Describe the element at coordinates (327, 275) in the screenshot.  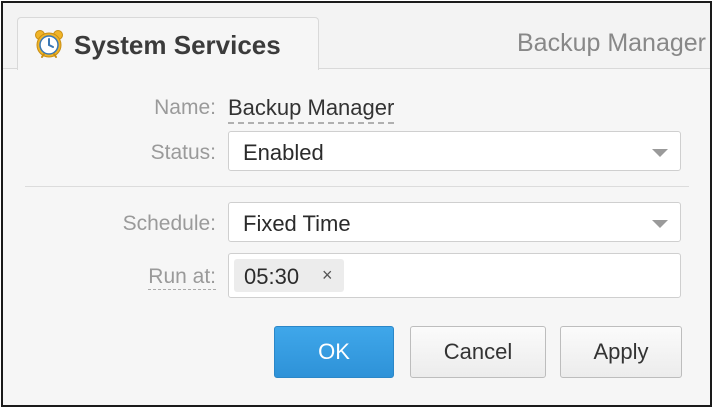
I see `close-icon: ×` at that location.